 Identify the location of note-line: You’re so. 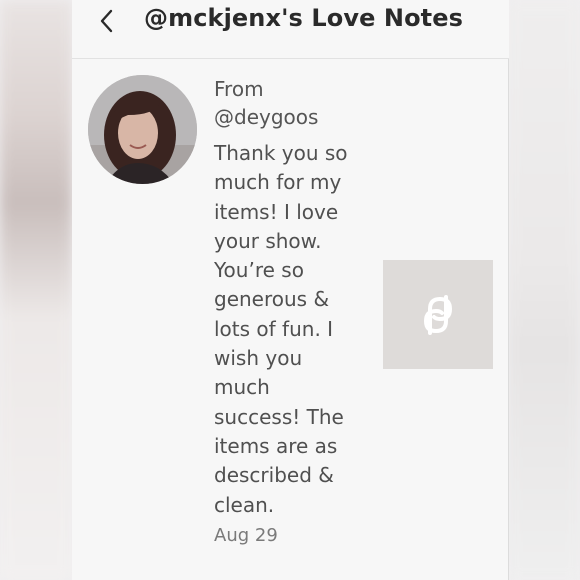
(259, 270).